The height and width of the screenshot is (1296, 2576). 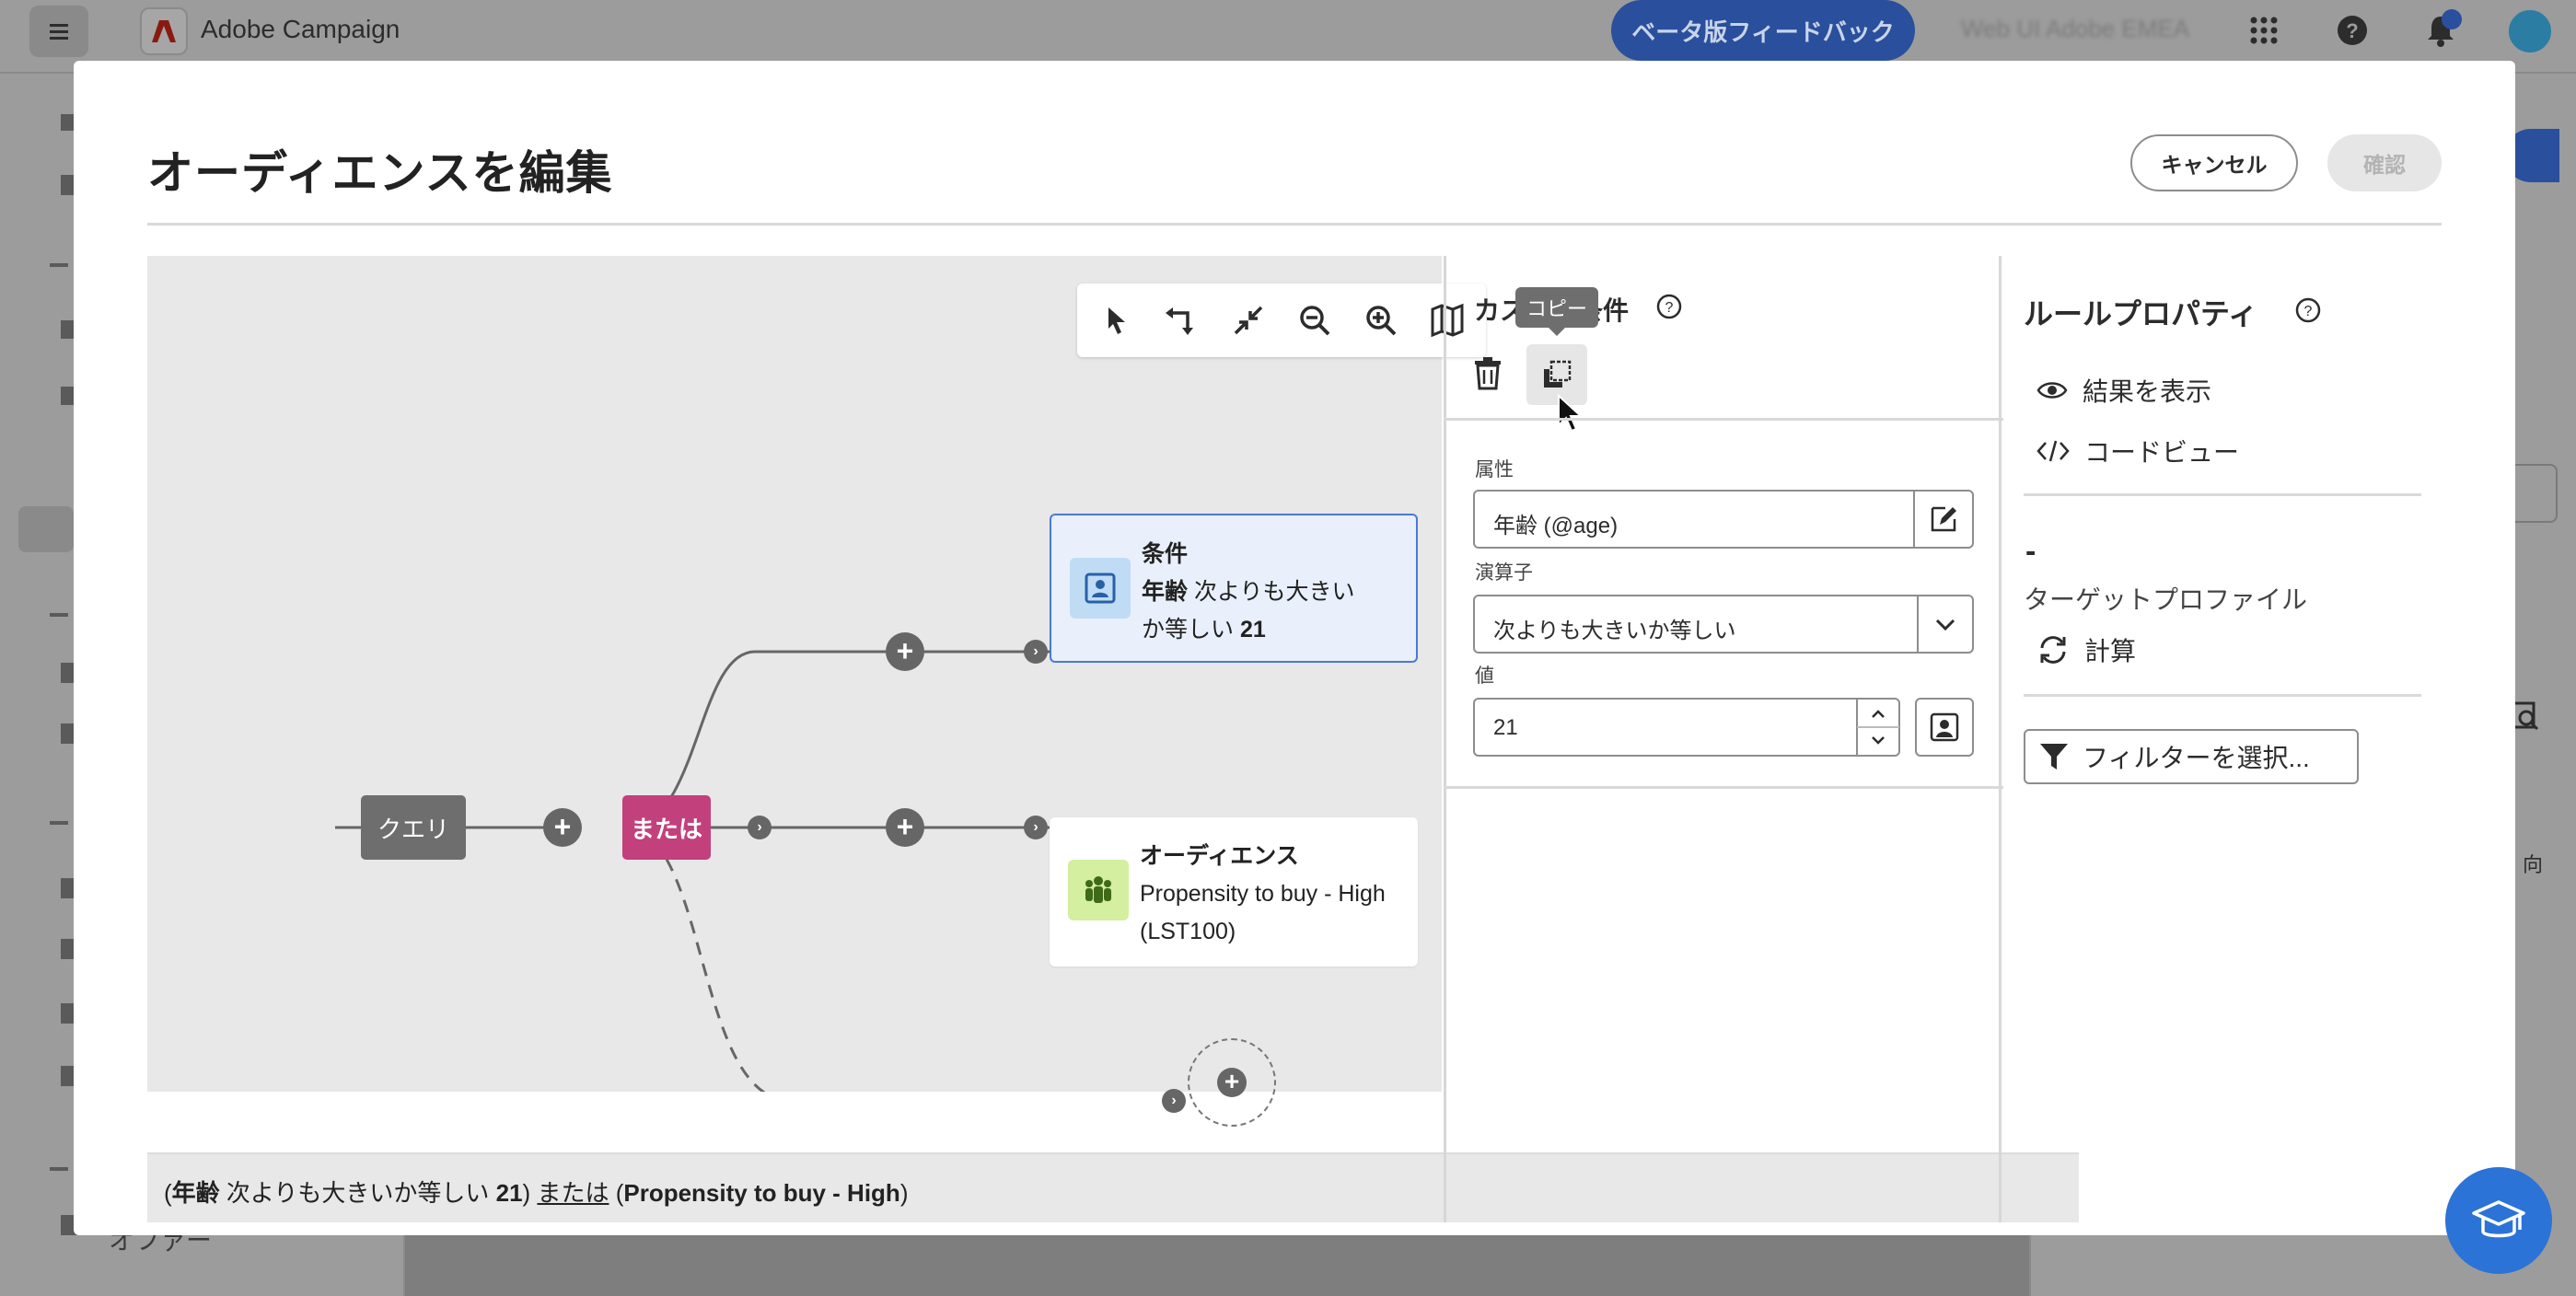 I want to click on rule-properties-title: ルールプロパティ, so click(x=2141, y=313).